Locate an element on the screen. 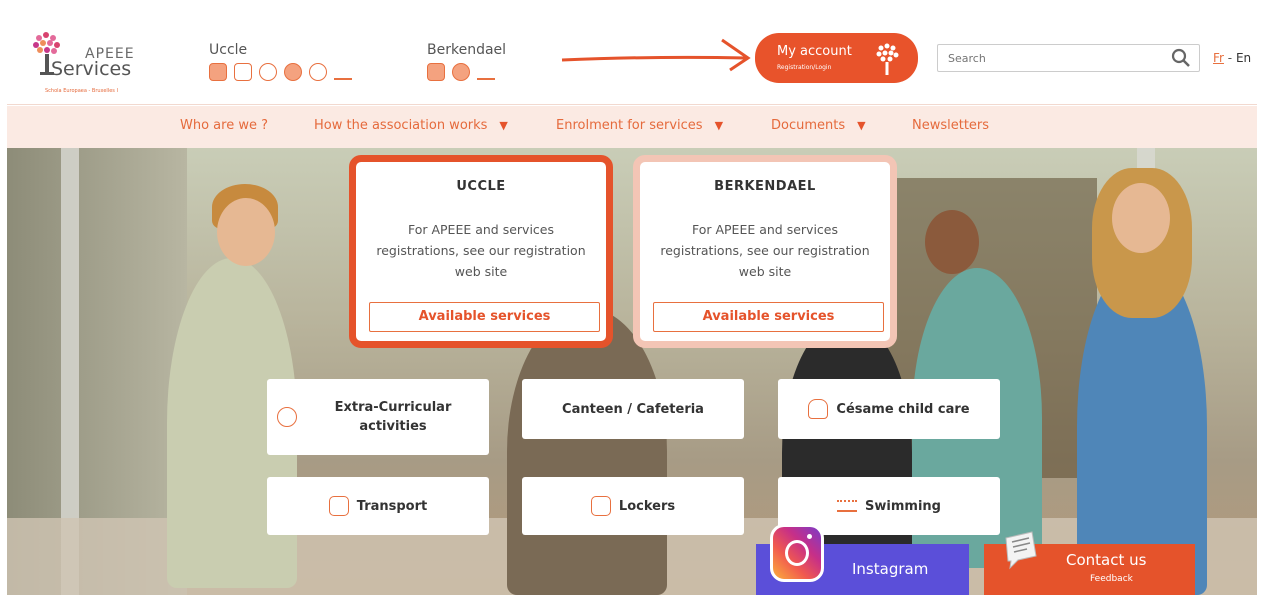  service-label: Swimming is located at coordinates (903, 506).